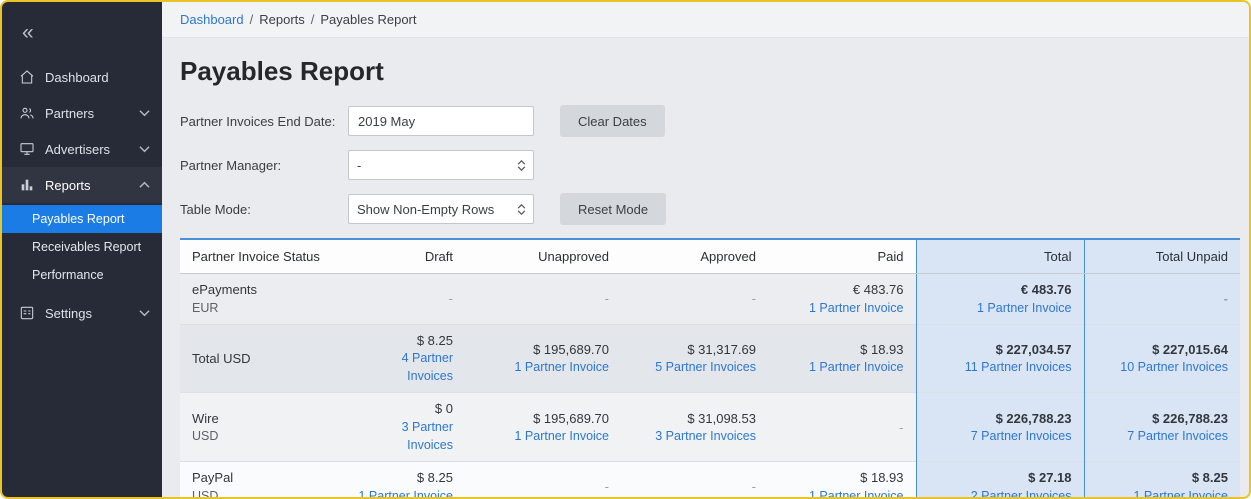 This screenshot has height=499, width=1251. What do you see at coordinates (1000, 492) in the screenshot?
I see `partner-invoices-link: 2 Partner Invoices` at bounding box center [1000, 492].